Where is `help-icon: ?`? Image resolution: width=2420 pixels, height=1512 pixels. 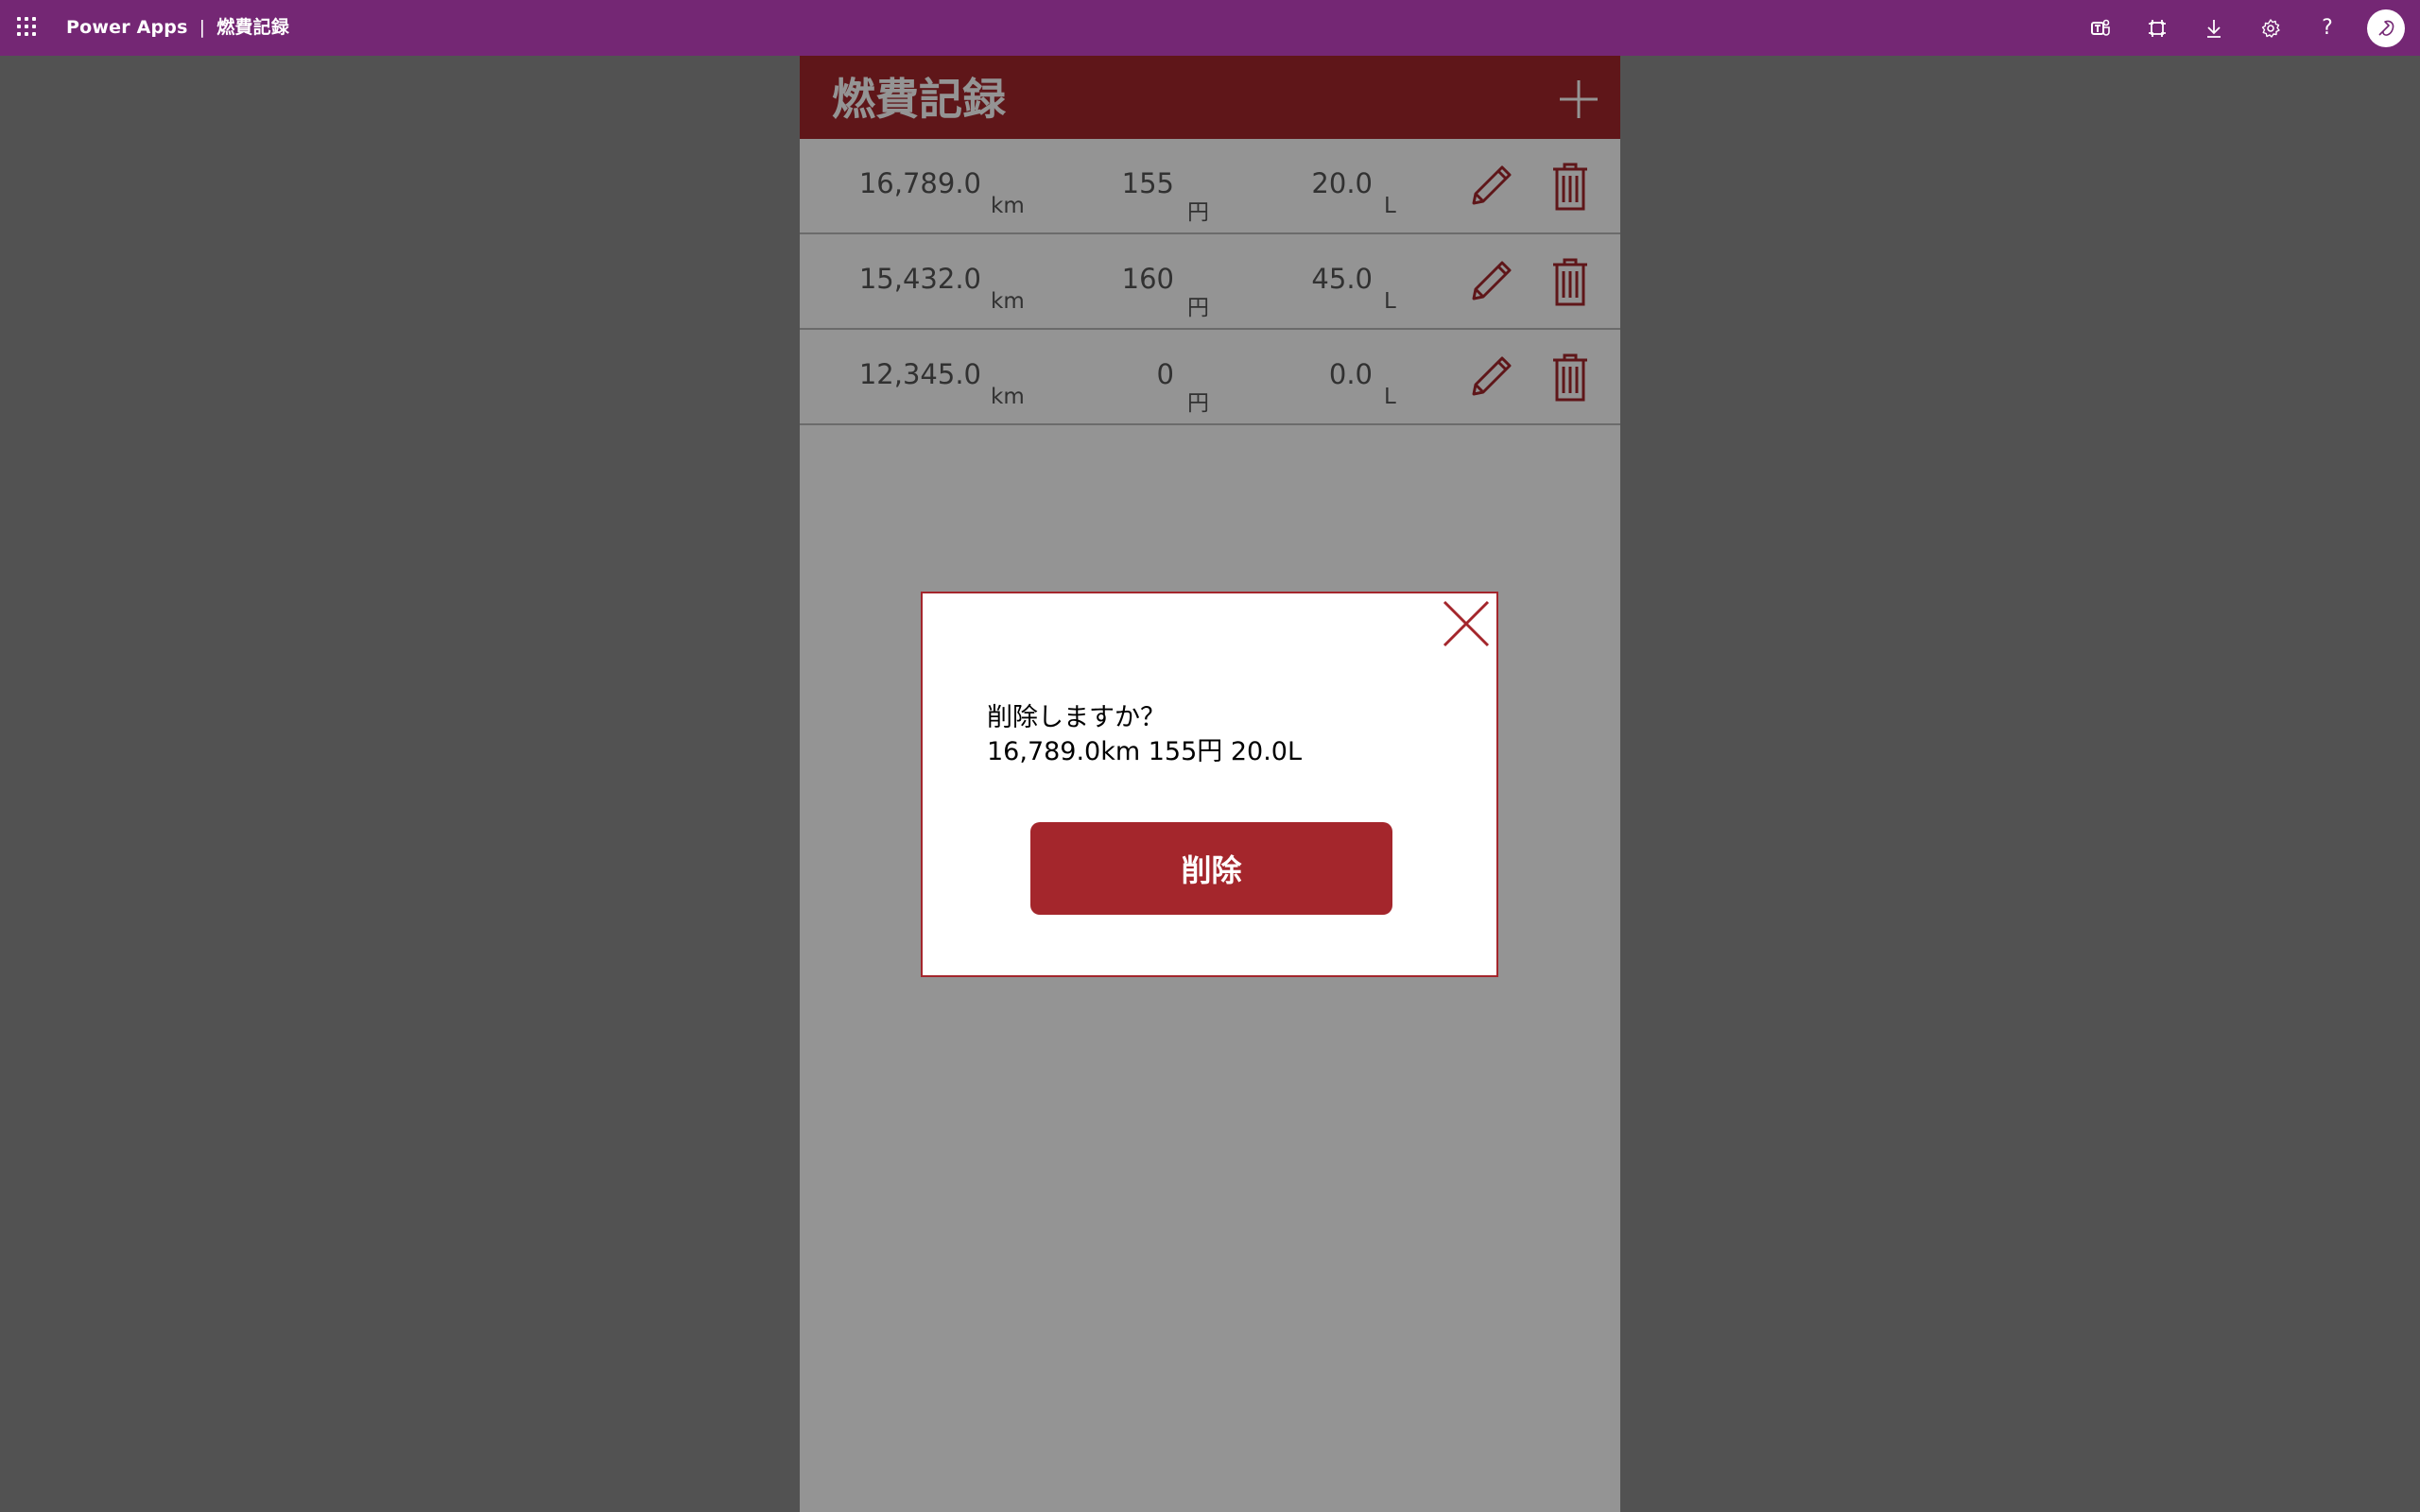 help-icon: ? is located at coordinates (2327, 28).